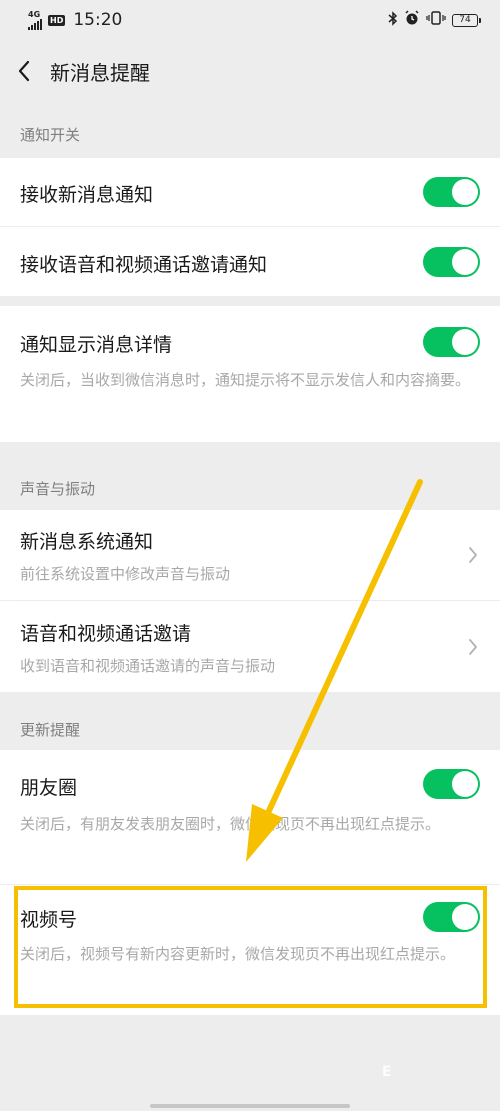 This screenshot has width=500, height=1111. Describe the element at coordinates (148, 666) in the screenshot. I see `row-description: 收到语音和视频通话邀请的声音与振动` at that location.